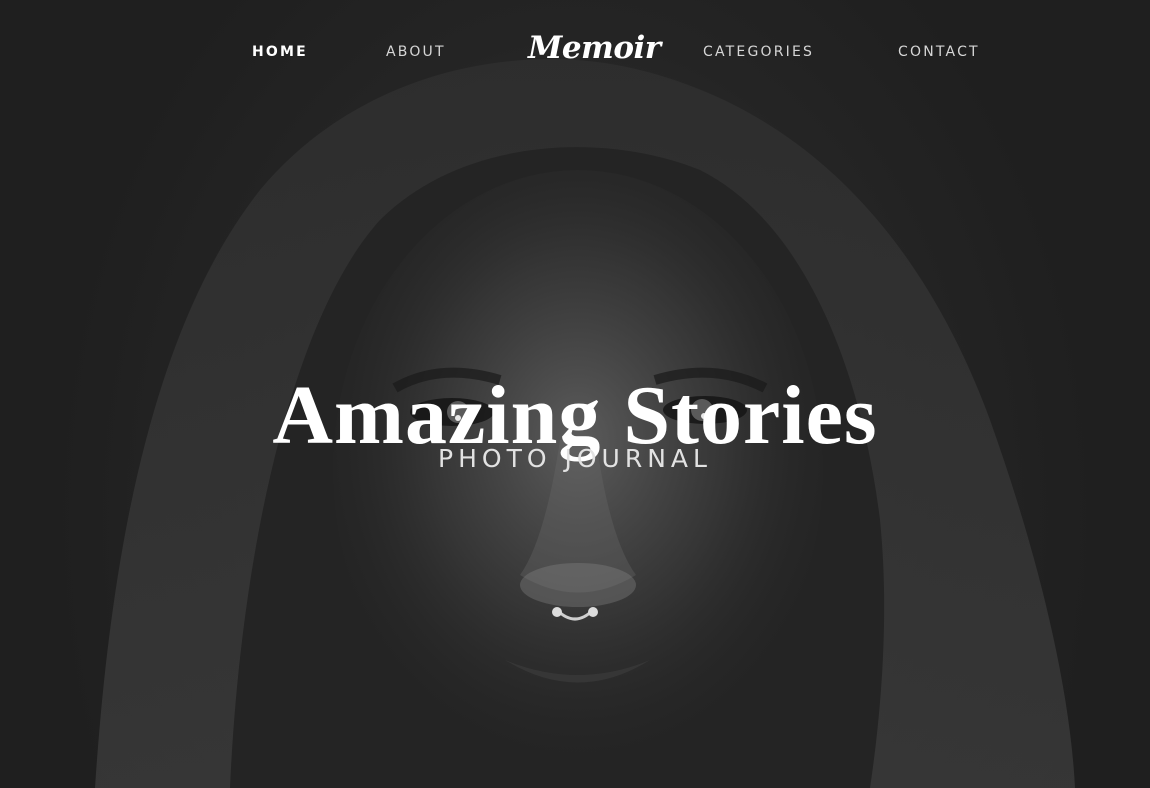 Image resolution: width=1150 pixels, height=788 pixels. Describe the element at coordinates (280, 52) in the screenshot. I see `nav-home-link: HOME` at that location.